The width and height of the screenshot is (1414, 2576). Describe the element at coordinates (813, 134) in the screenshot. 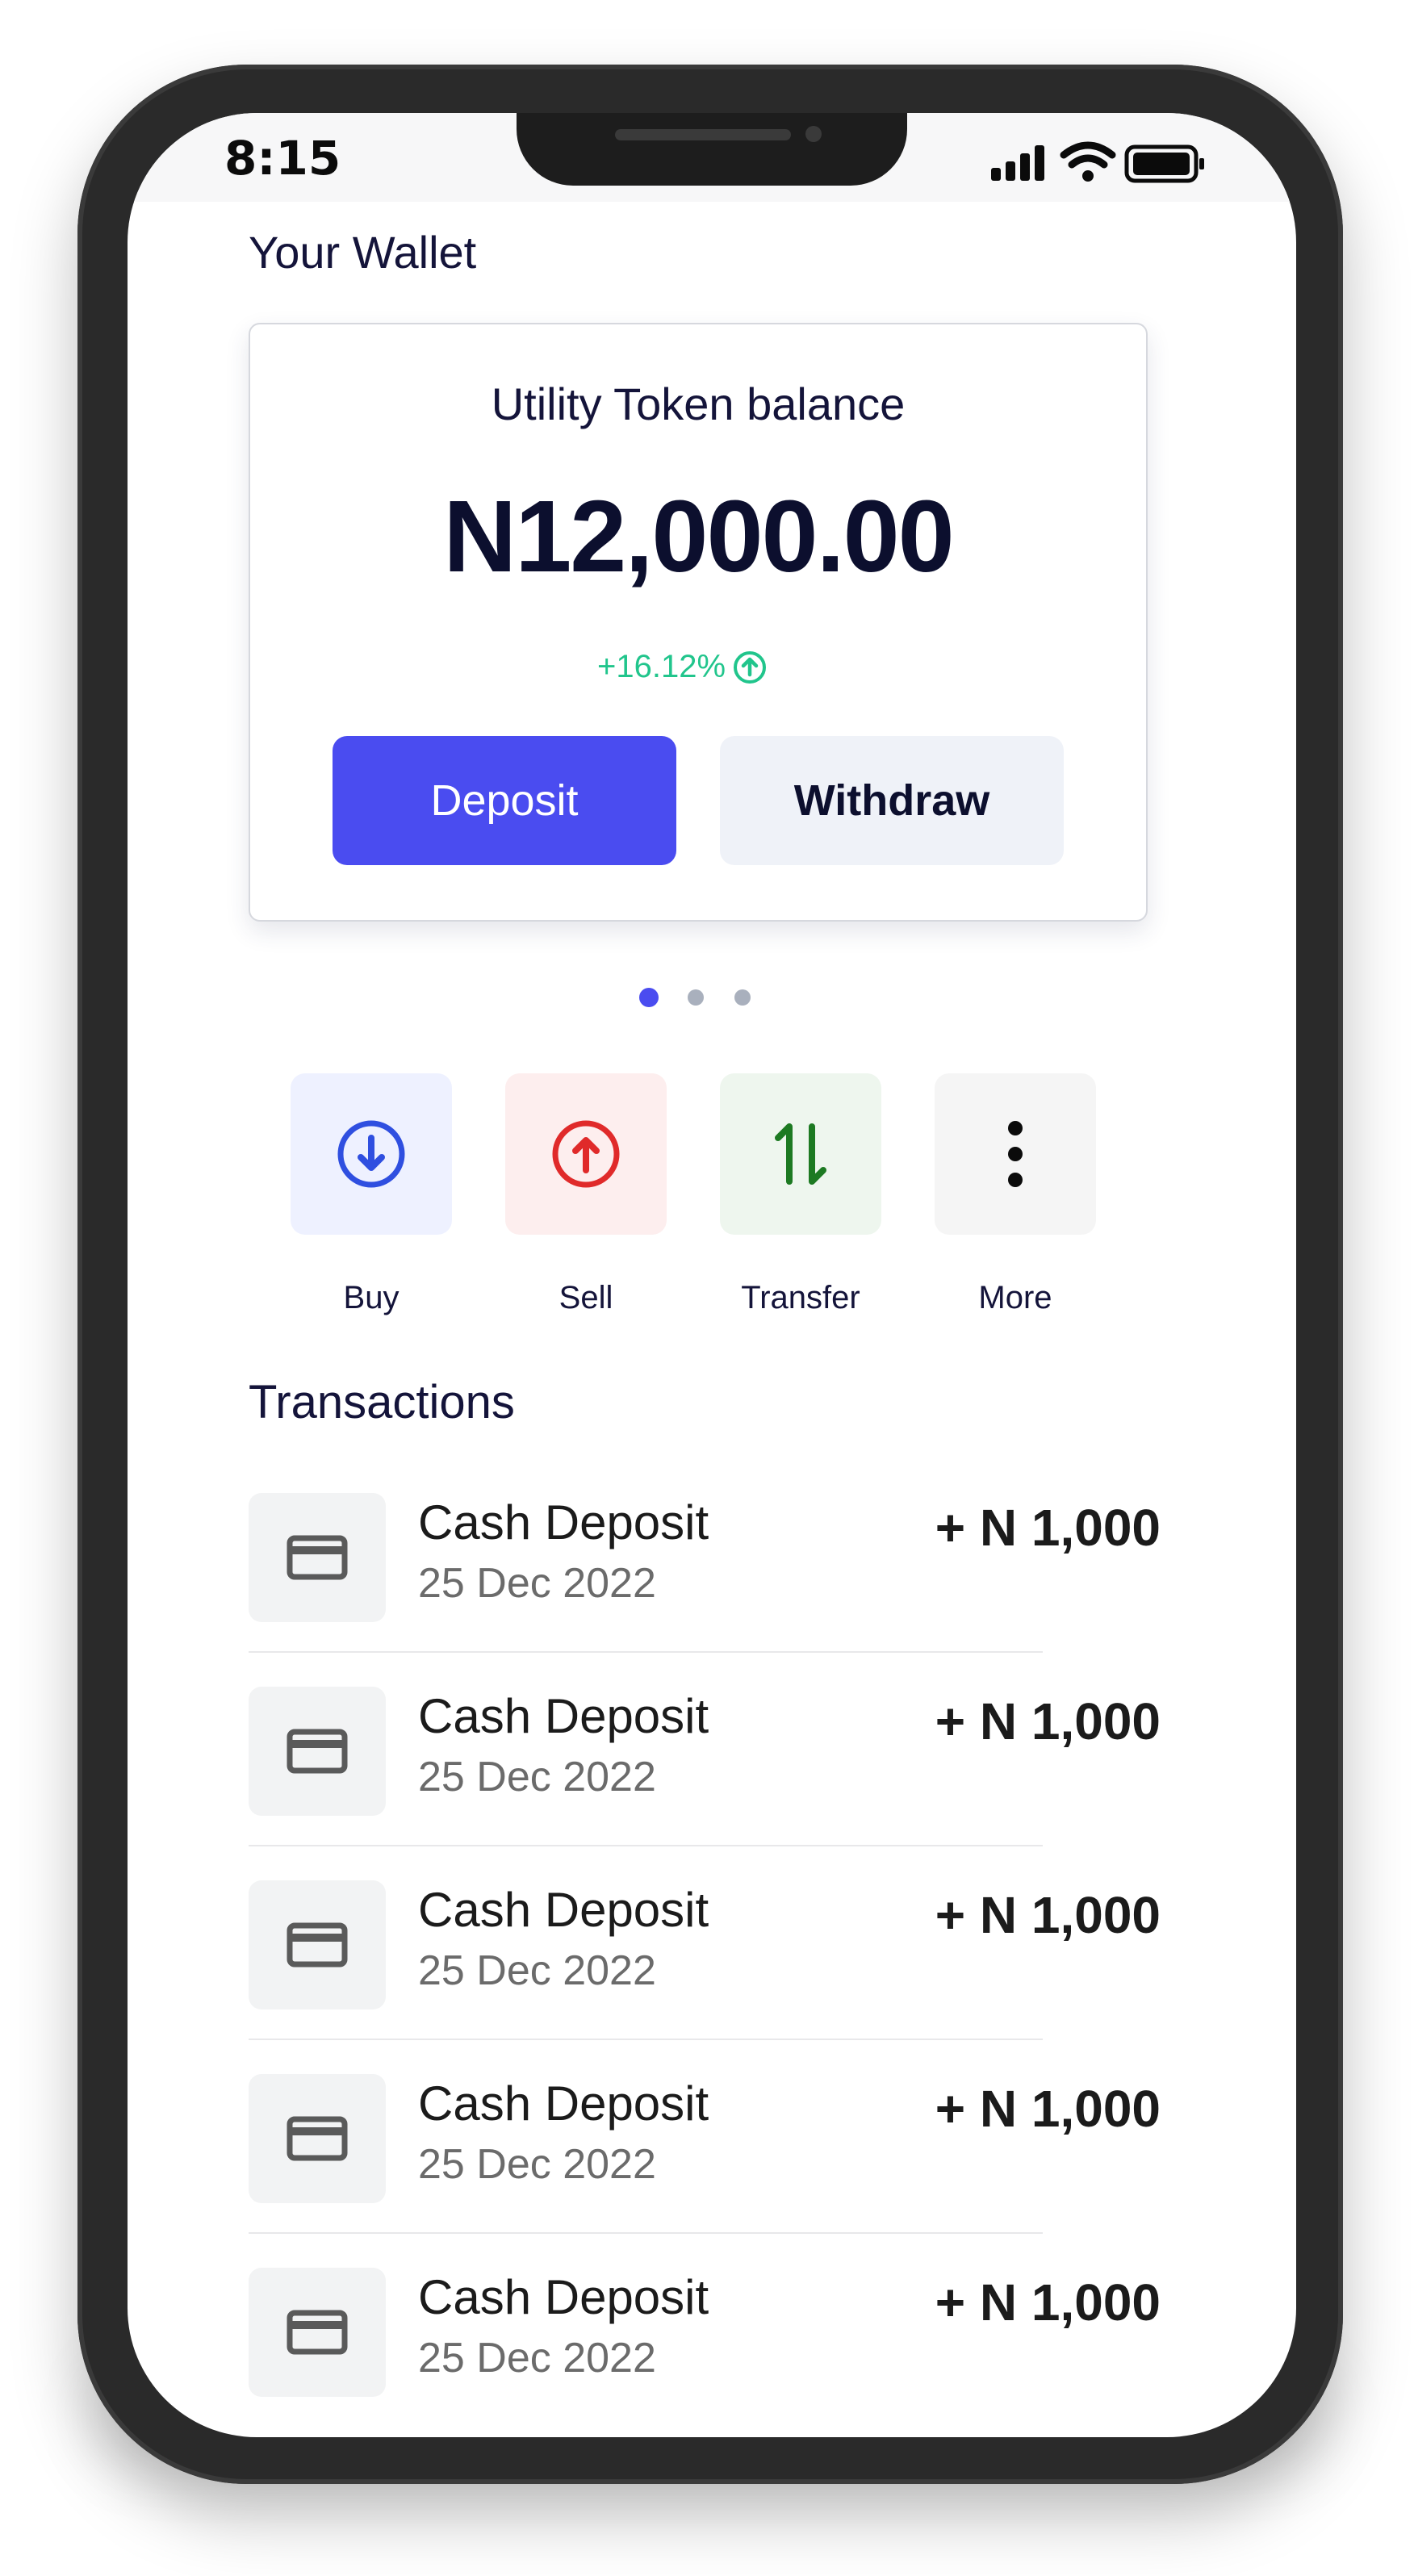

I see `notch-camera` at that location.